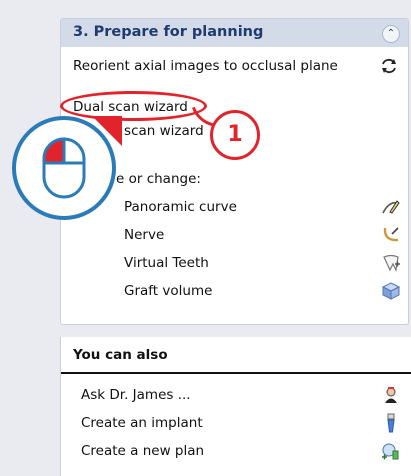 This screenshot has width=411, height=476. What do you see at coordinates (391, 263) in the screenshot?
I see `tooth-add-icon` at bounding box center [391, 263].